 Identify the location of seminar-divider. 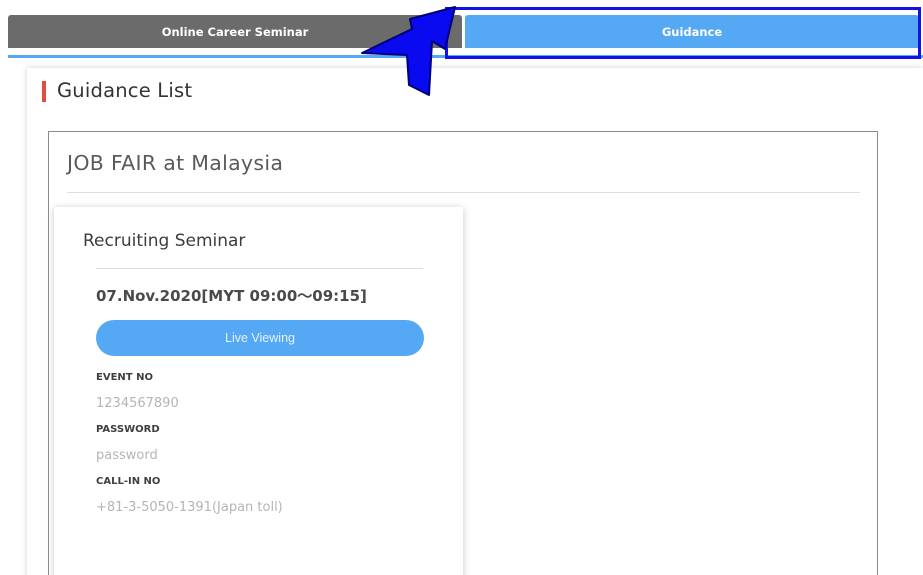
(259, 268).